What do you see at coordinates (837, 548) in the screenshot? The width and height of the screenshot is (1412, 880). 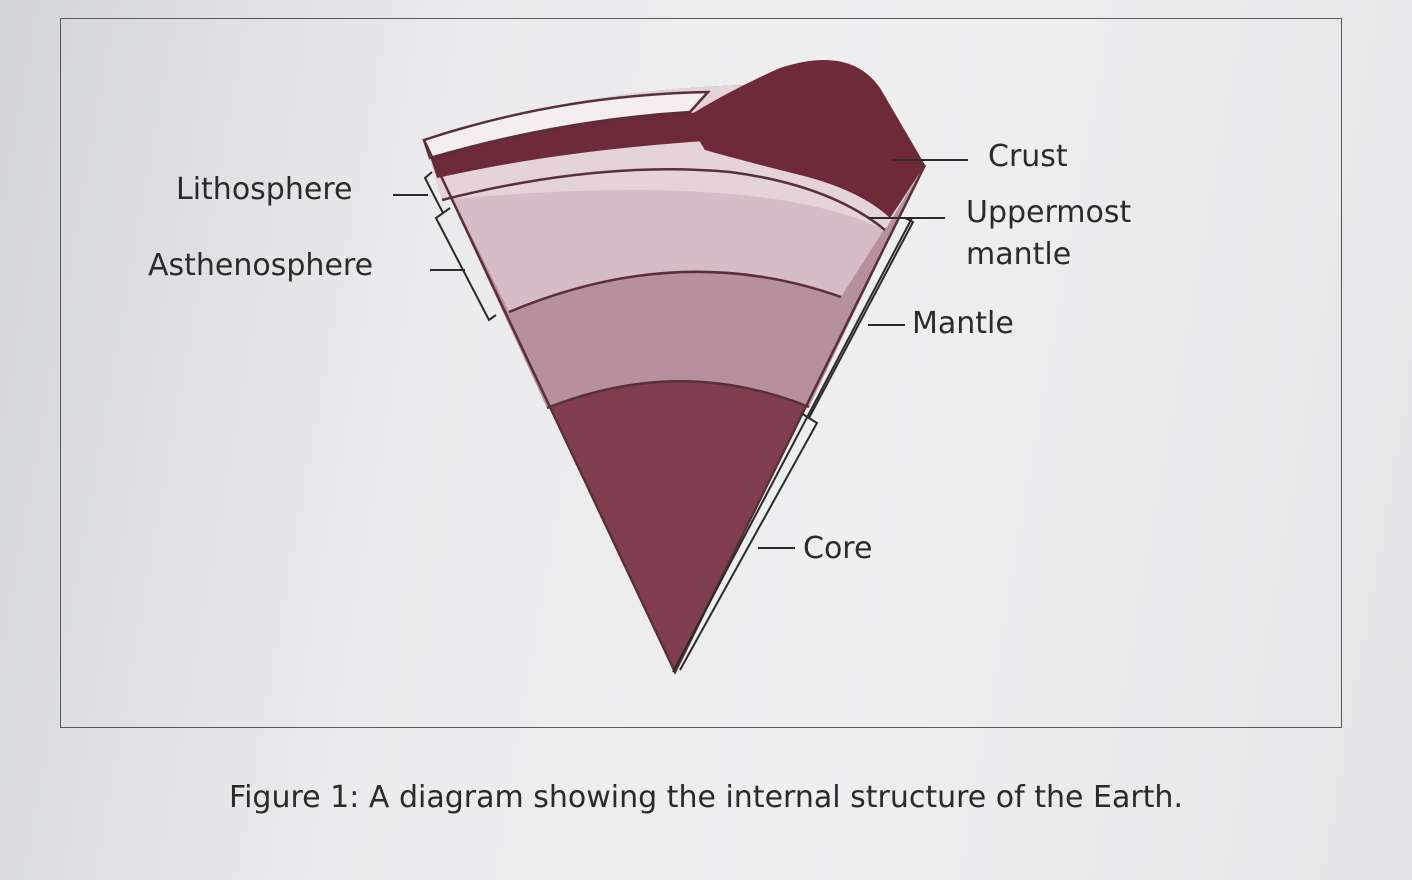 I see `core-label: Core` at bounding box center [837, 548].